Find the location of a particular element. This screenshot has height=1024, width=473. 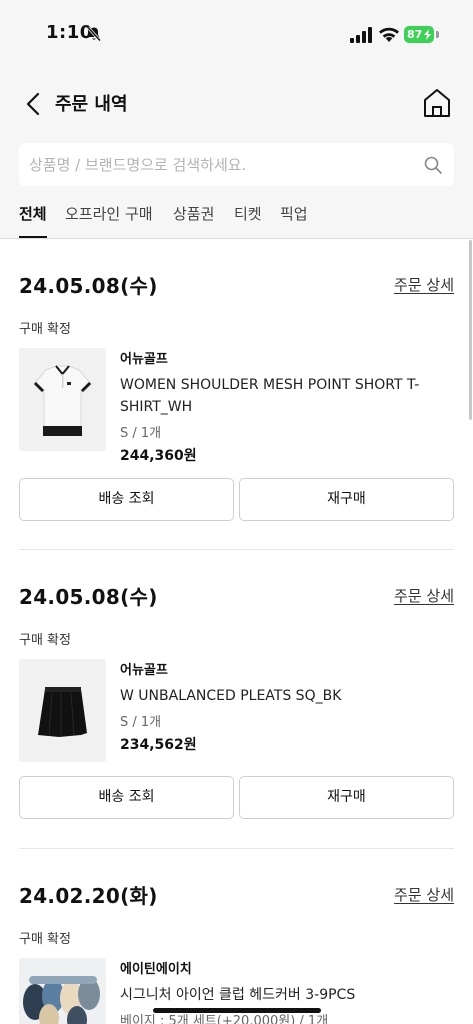

product-price: 234,562원 is located at coordinates (158, 745).